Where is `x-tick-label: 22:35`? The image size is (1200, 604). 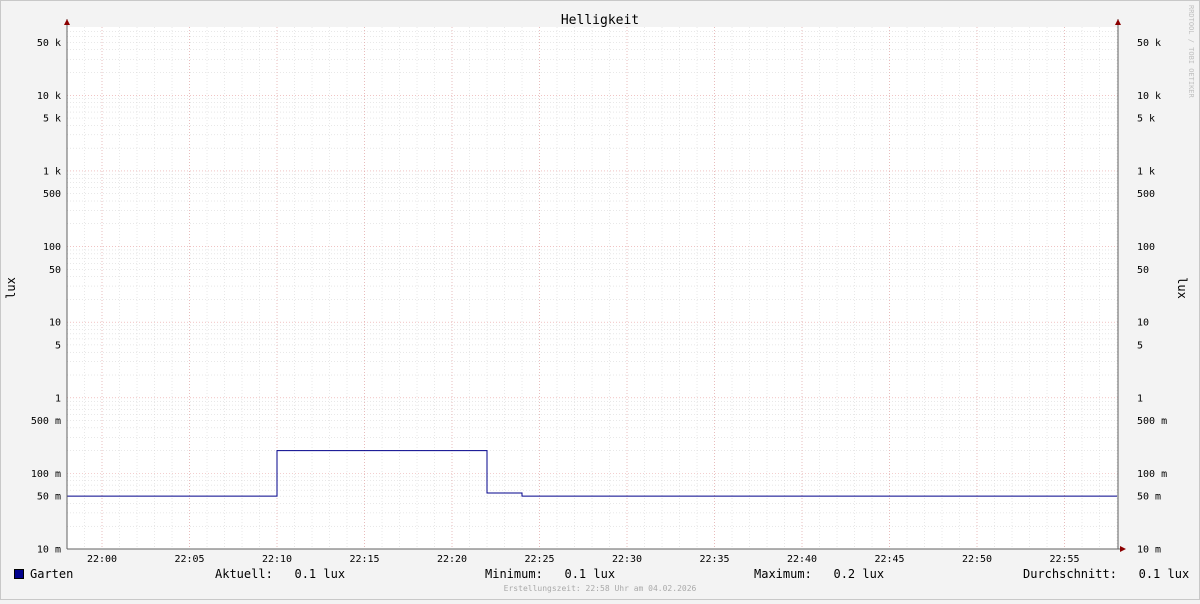
x-tick-label: 22:35 is located at coordinates (714, 559).